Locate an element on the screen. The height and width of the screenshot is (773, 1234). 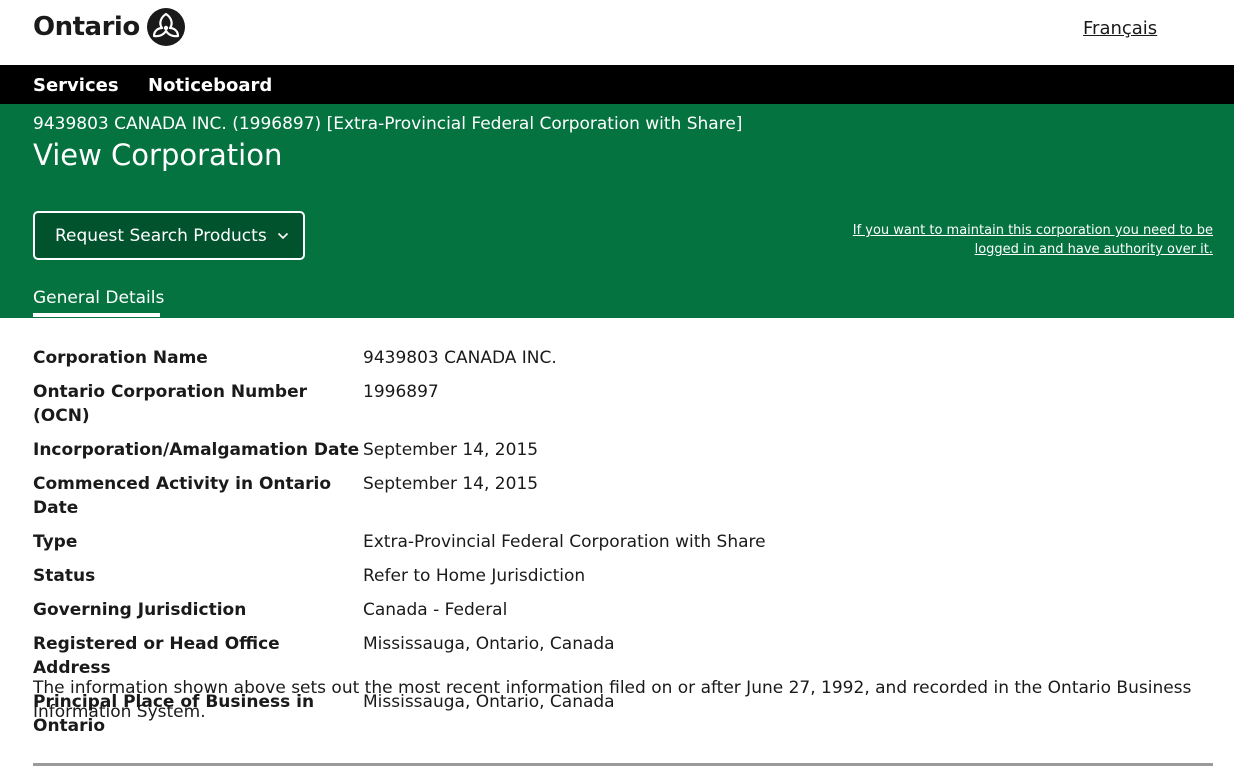
section-divider is located at coordinates (623, 764).